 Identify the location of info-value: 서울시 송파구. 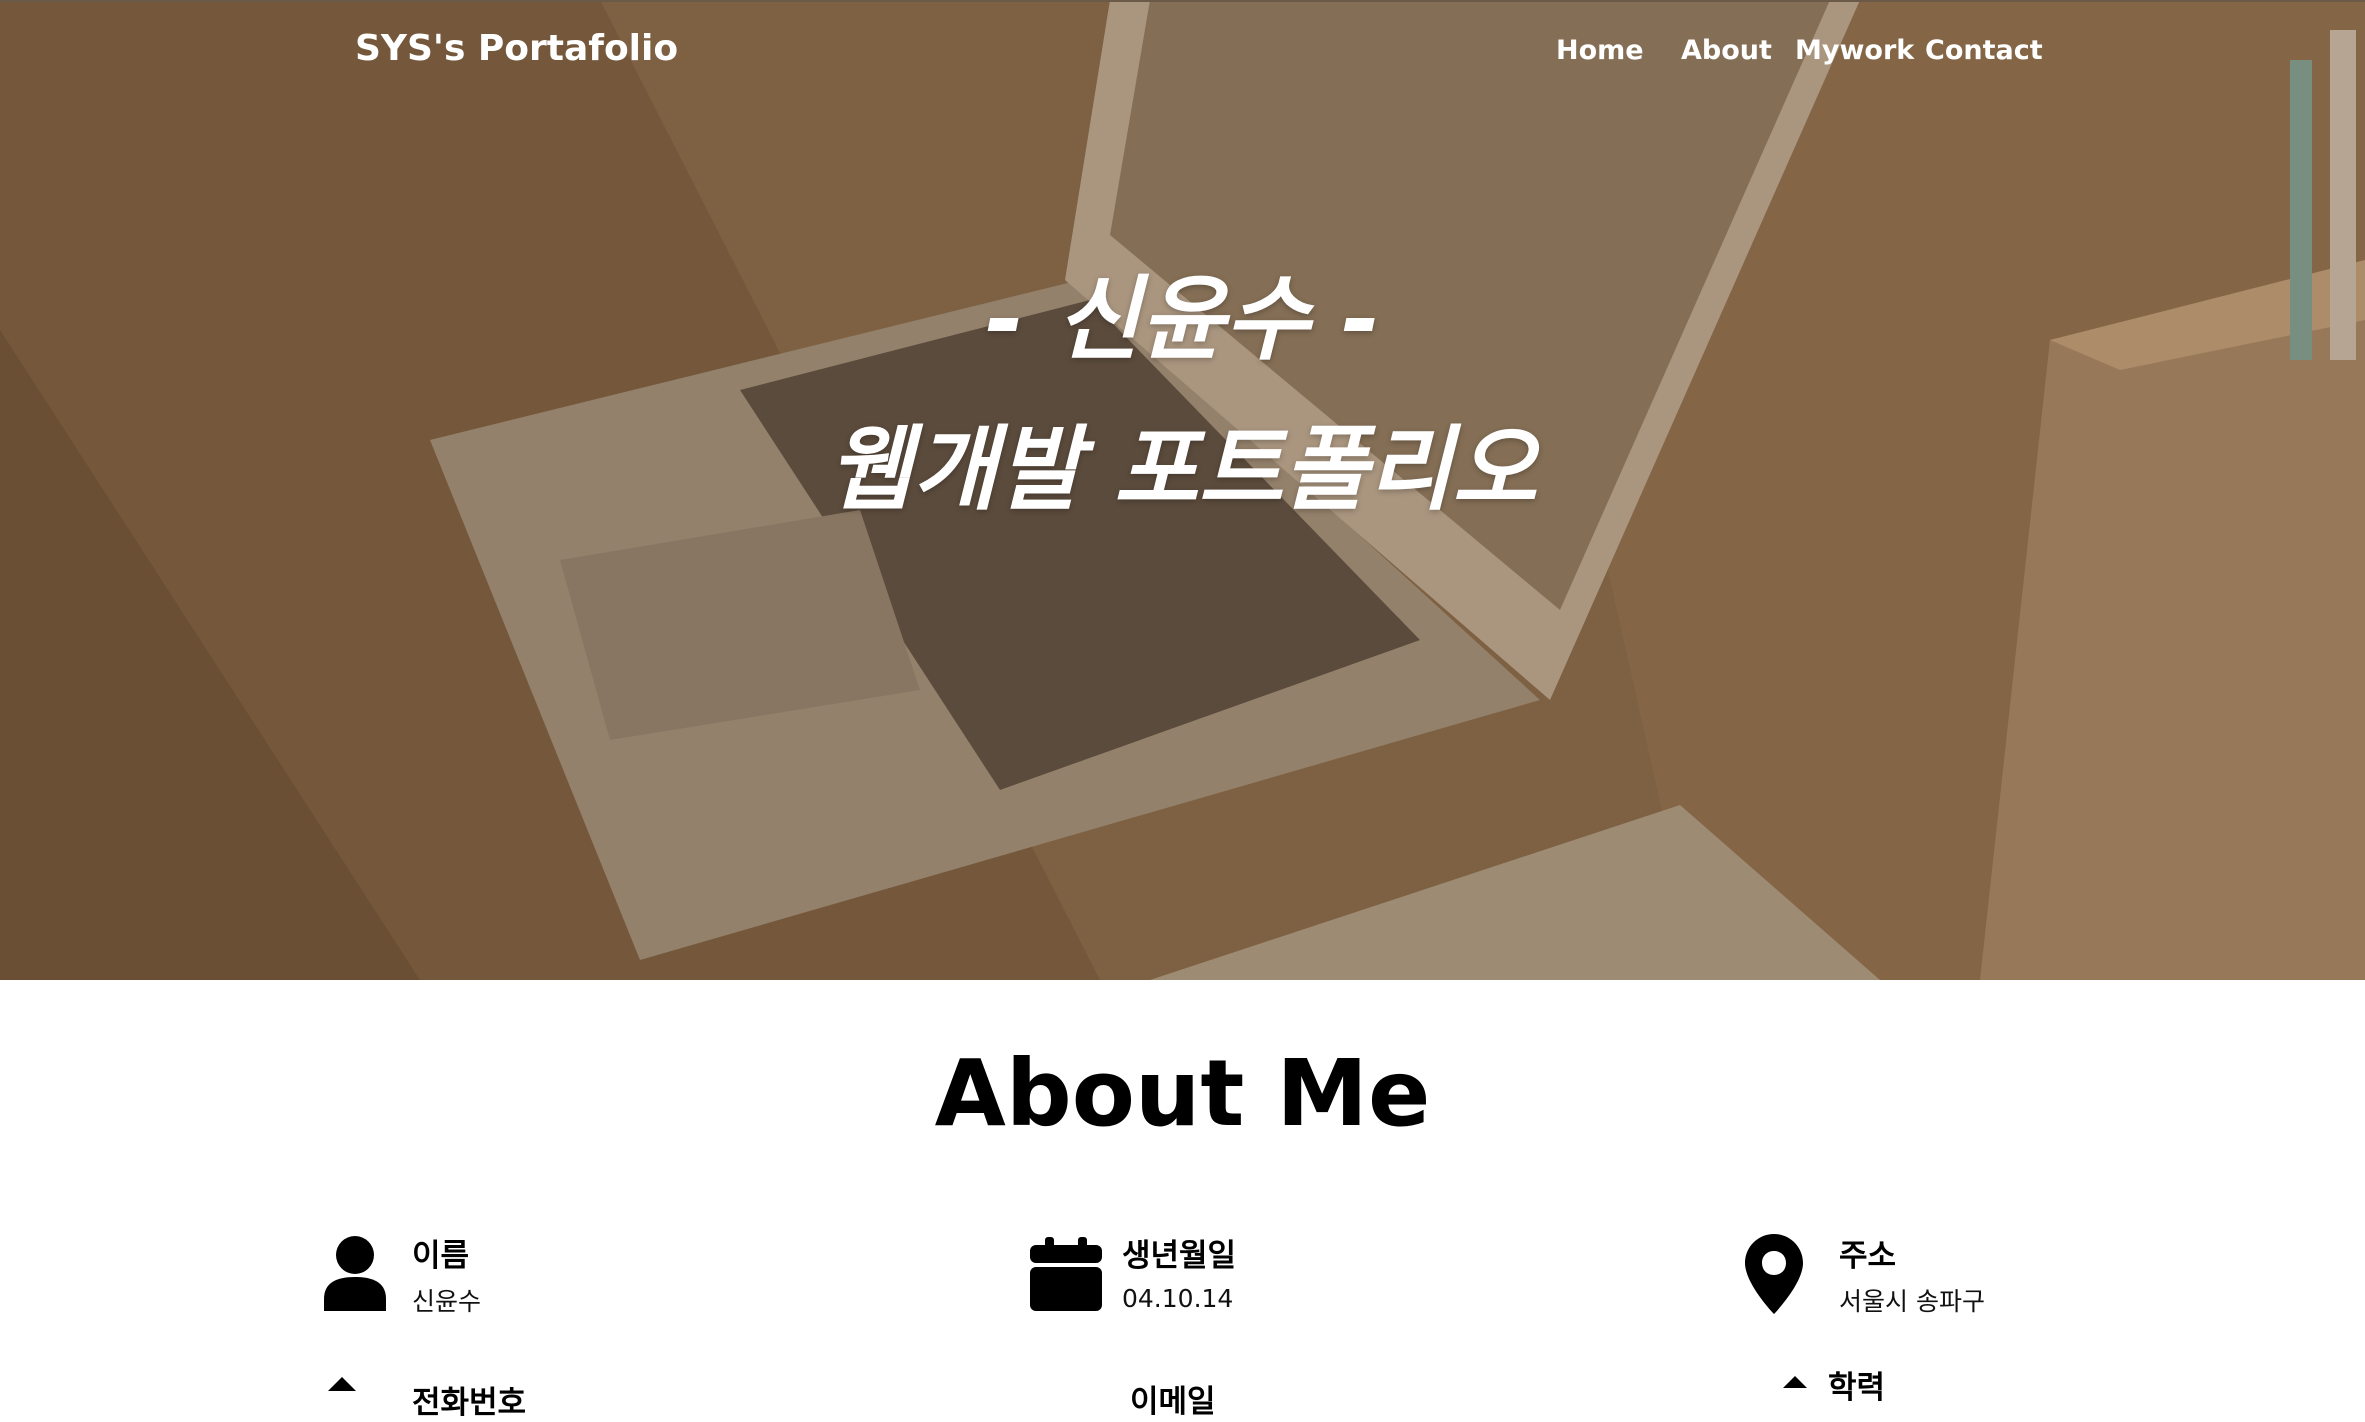
(1912, 1301).